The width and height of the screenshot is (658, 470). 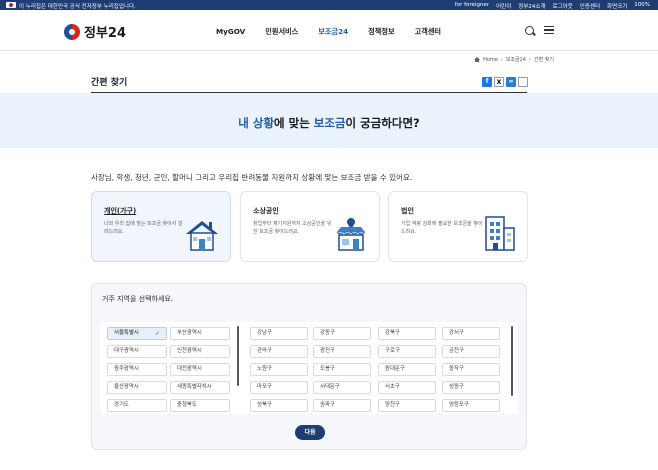 I want to click on nav-civil-service: 민원서비스, so click(x=281, y=32).